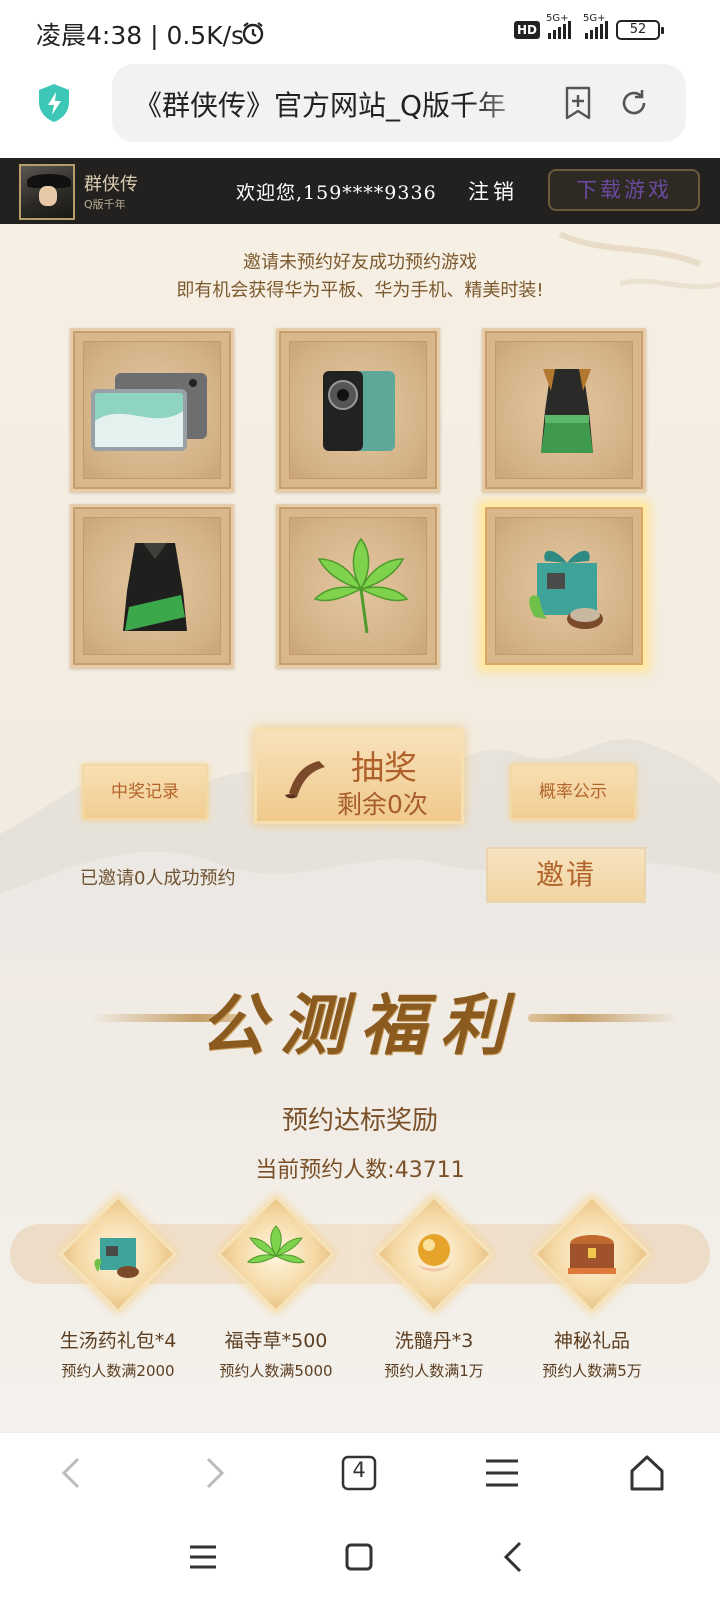 This screenshot has height=1600, width=720. I want to click on tabs-button: 4, so click(359, 1475).